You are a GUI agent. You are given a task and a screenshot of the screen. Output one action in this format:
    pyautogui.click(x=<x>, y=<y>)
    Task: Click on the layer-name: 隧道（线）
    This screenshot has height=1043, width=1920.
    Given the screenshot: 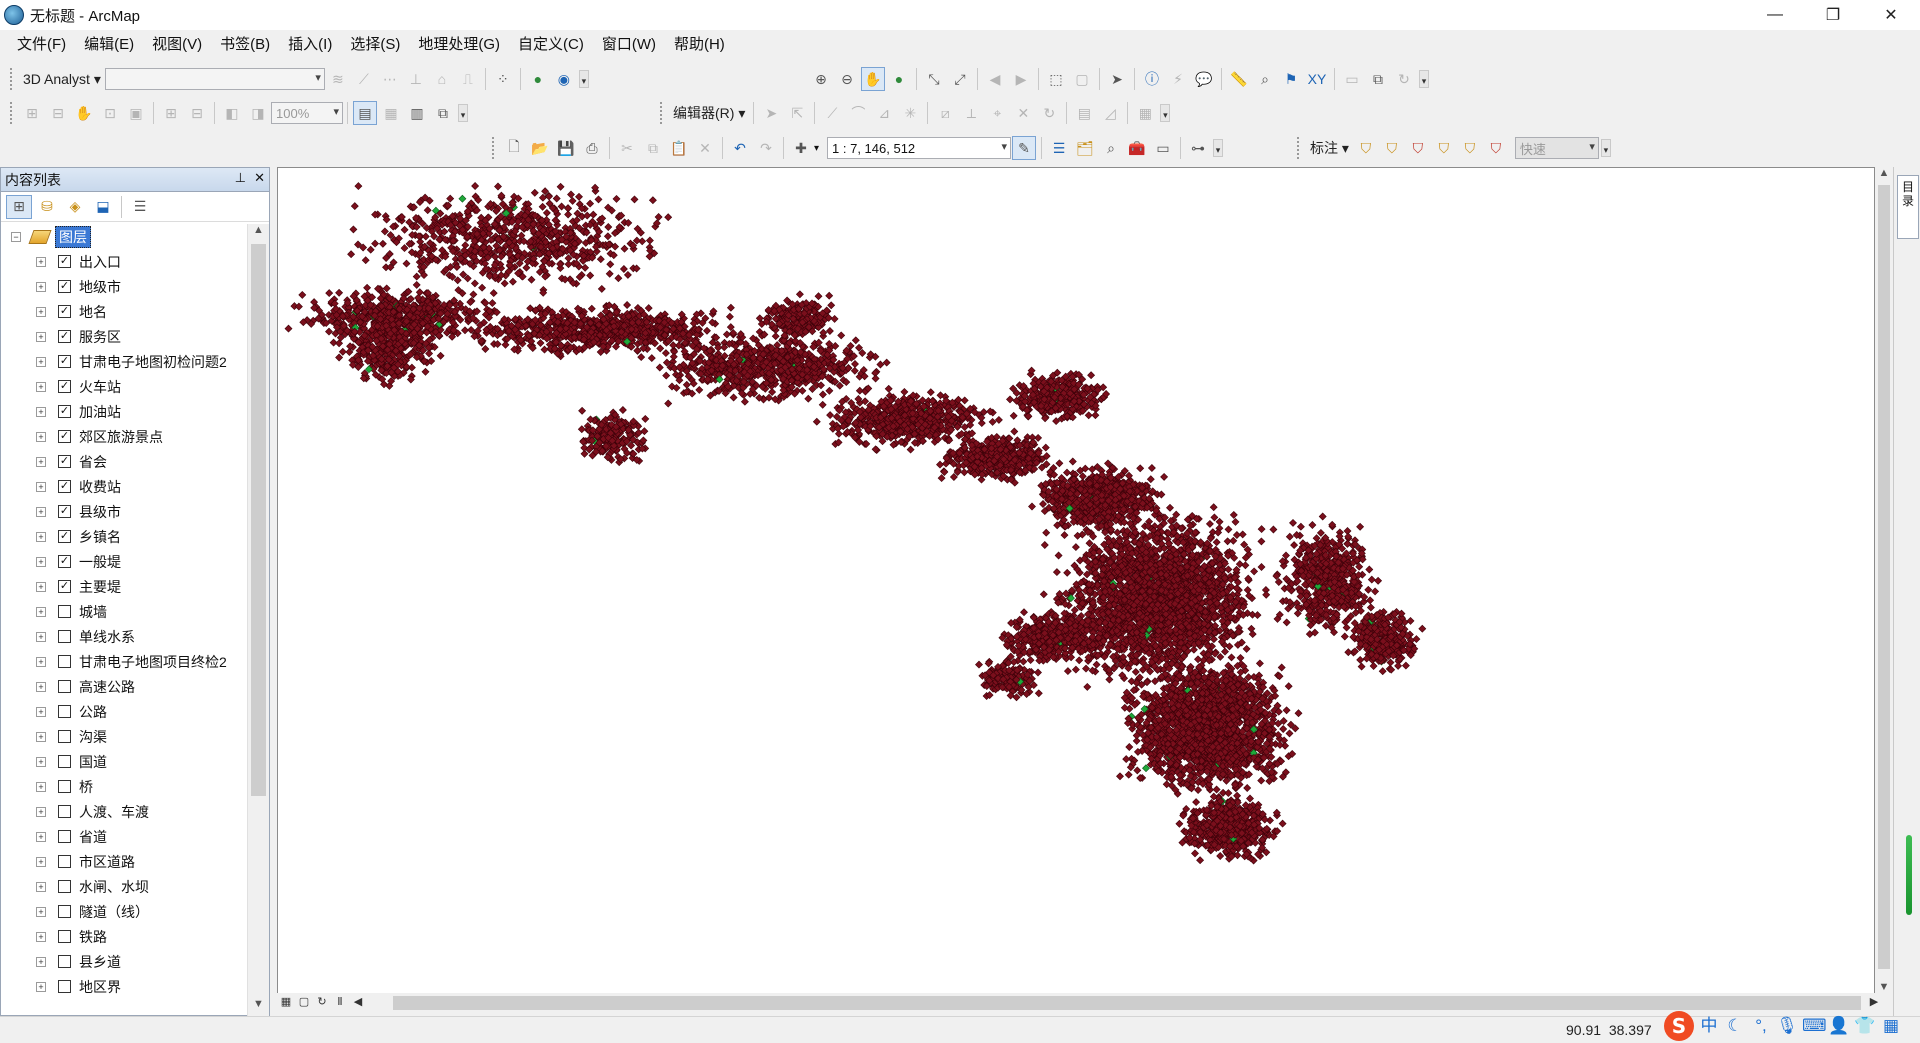 What is the action you would take?
    pyautogui.click(x=114, y=912)
    